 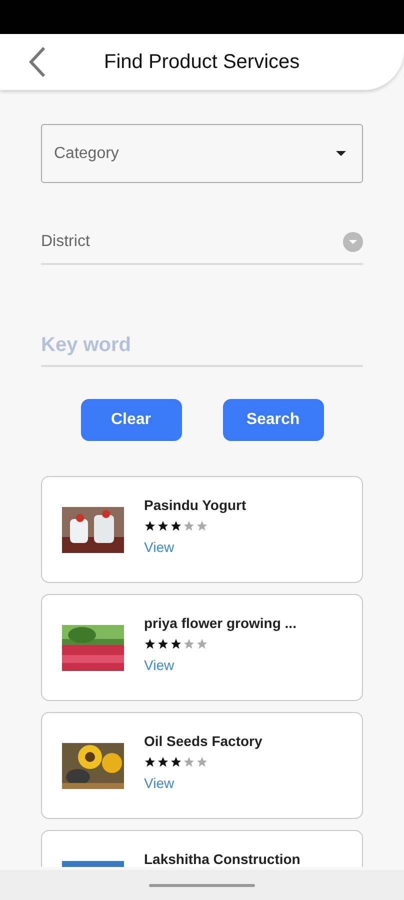 I want to click on result-card: Oil Seeds Factory View, so click(x=202, y=765).